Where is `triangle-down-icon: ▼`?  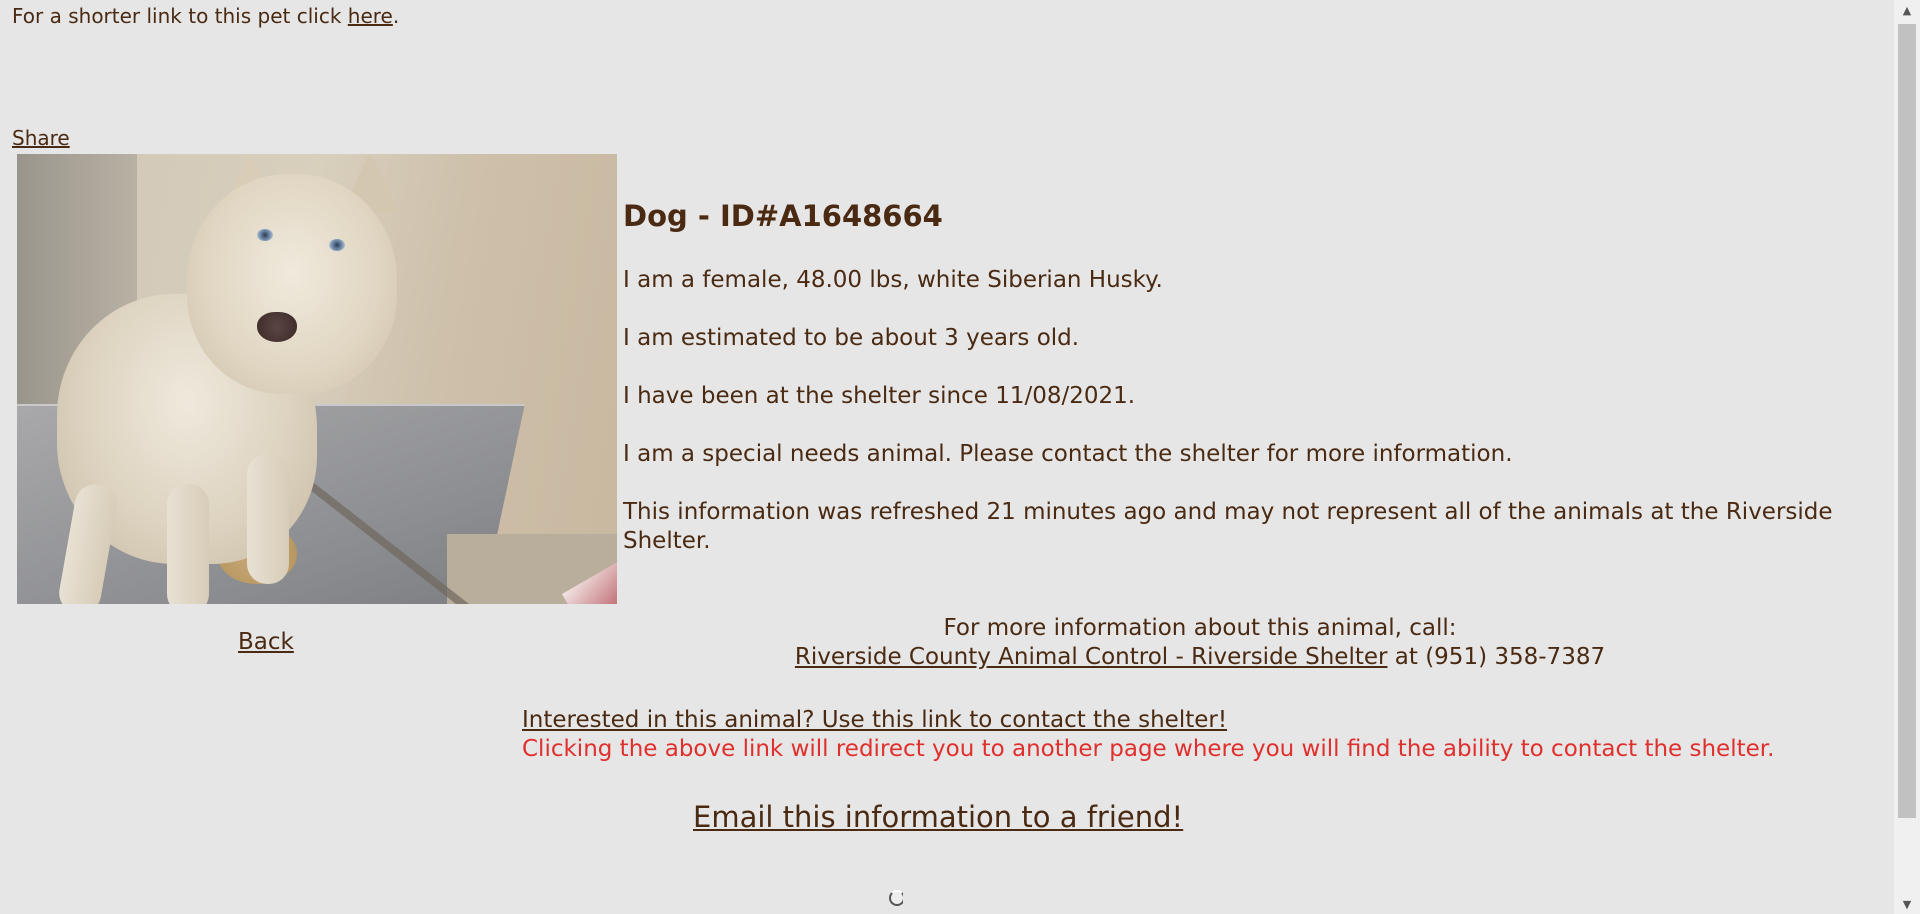 triangle-down-icon: ▼ is located at coordinates (1907, 904).